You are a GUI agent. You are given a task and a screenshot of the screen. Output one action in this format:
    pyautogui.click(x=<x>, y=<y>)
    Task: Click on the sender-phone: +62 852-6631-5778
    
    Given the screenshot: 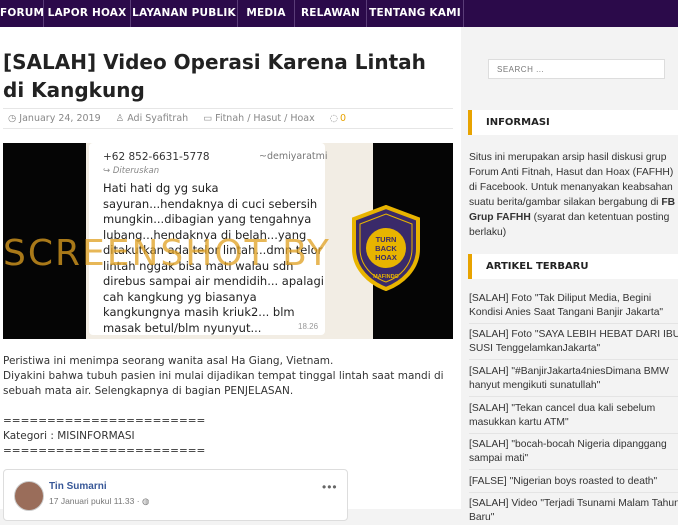 What is the action you would take?
    pyautogui.click(x=156, y=157)
    